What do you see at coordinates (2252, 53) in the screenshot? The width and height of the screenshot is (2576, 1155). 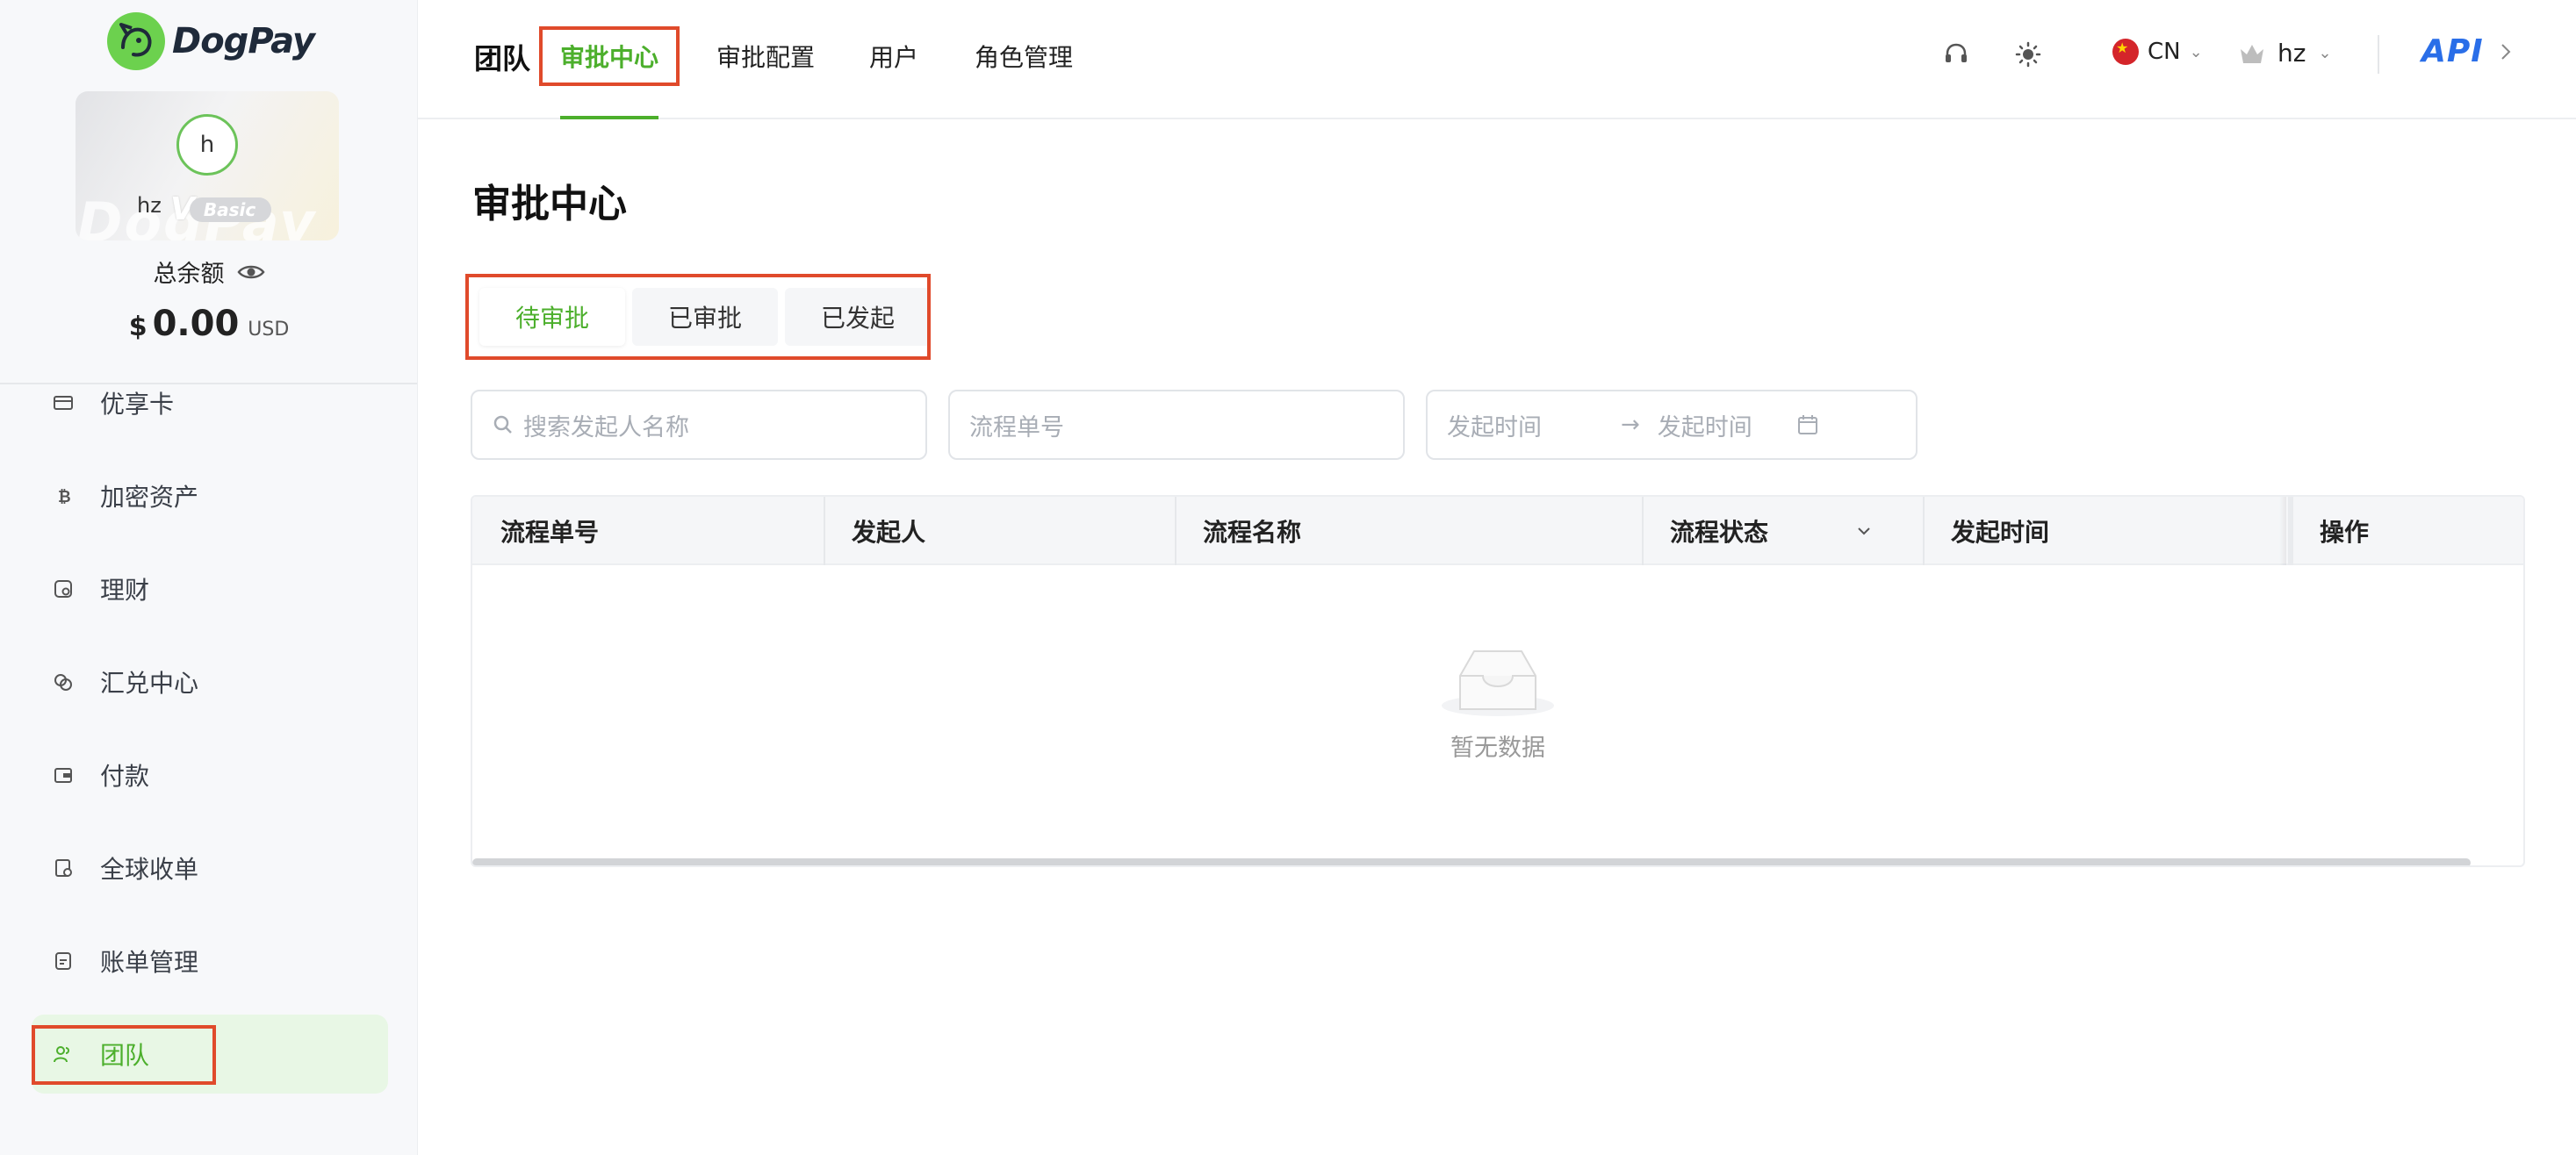 I see `crown-icon` at bounding box center [2252, 53].